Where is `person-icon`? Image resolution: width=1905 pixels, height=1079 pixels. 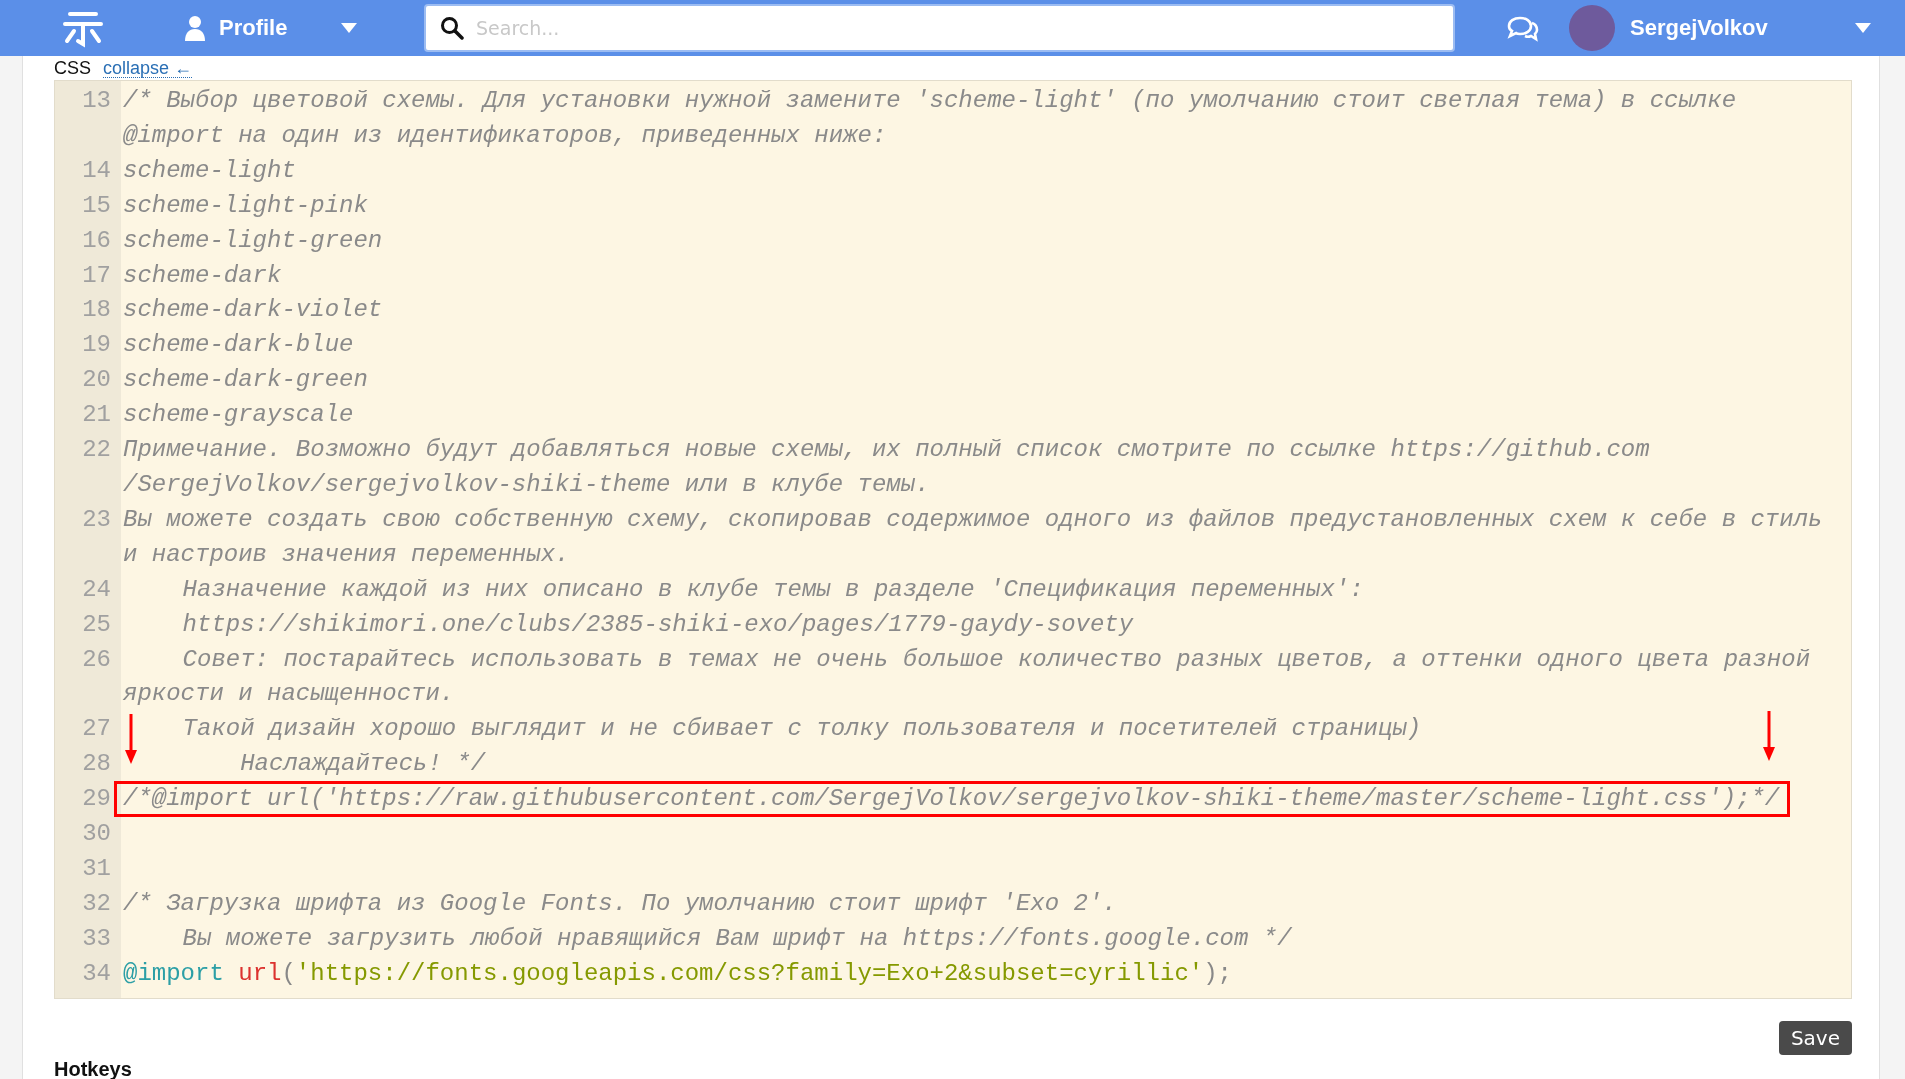
person-icon is located at coordinates (195, 28).